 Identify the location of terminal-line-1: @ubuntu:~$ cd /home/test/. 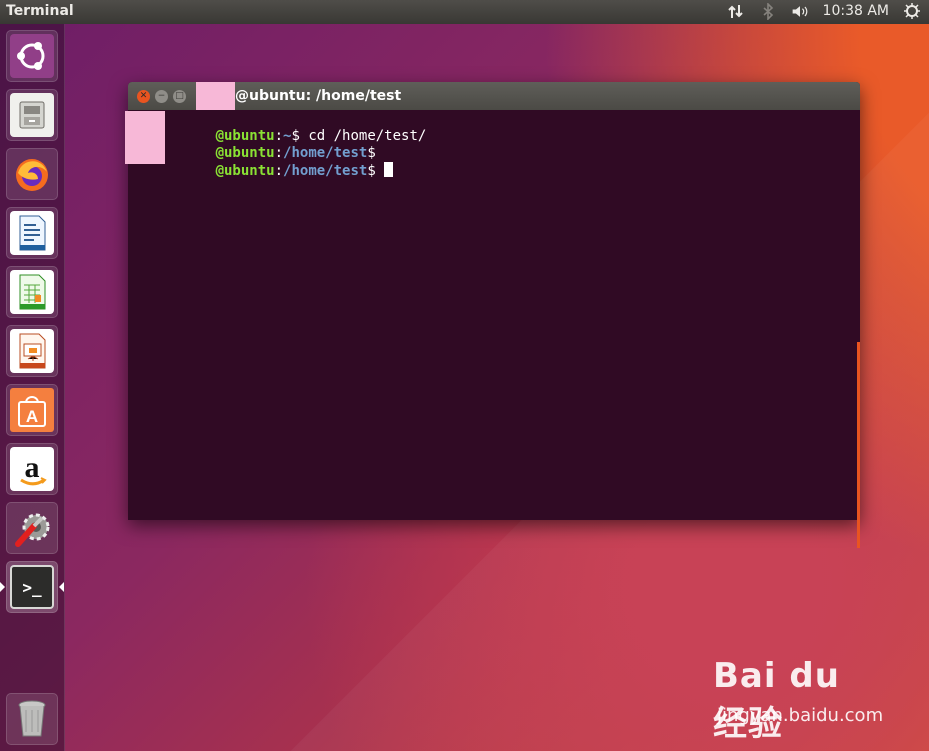
(296, 127).